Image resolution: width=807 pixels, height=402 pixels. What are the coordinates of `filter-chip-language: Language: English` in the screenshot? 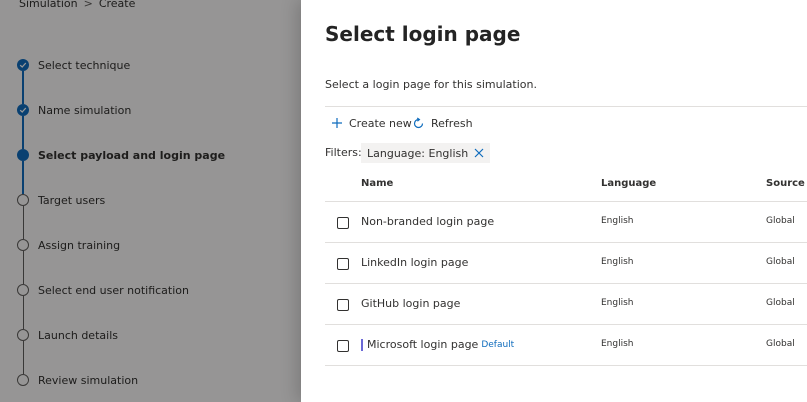 It's located at (426, 153).